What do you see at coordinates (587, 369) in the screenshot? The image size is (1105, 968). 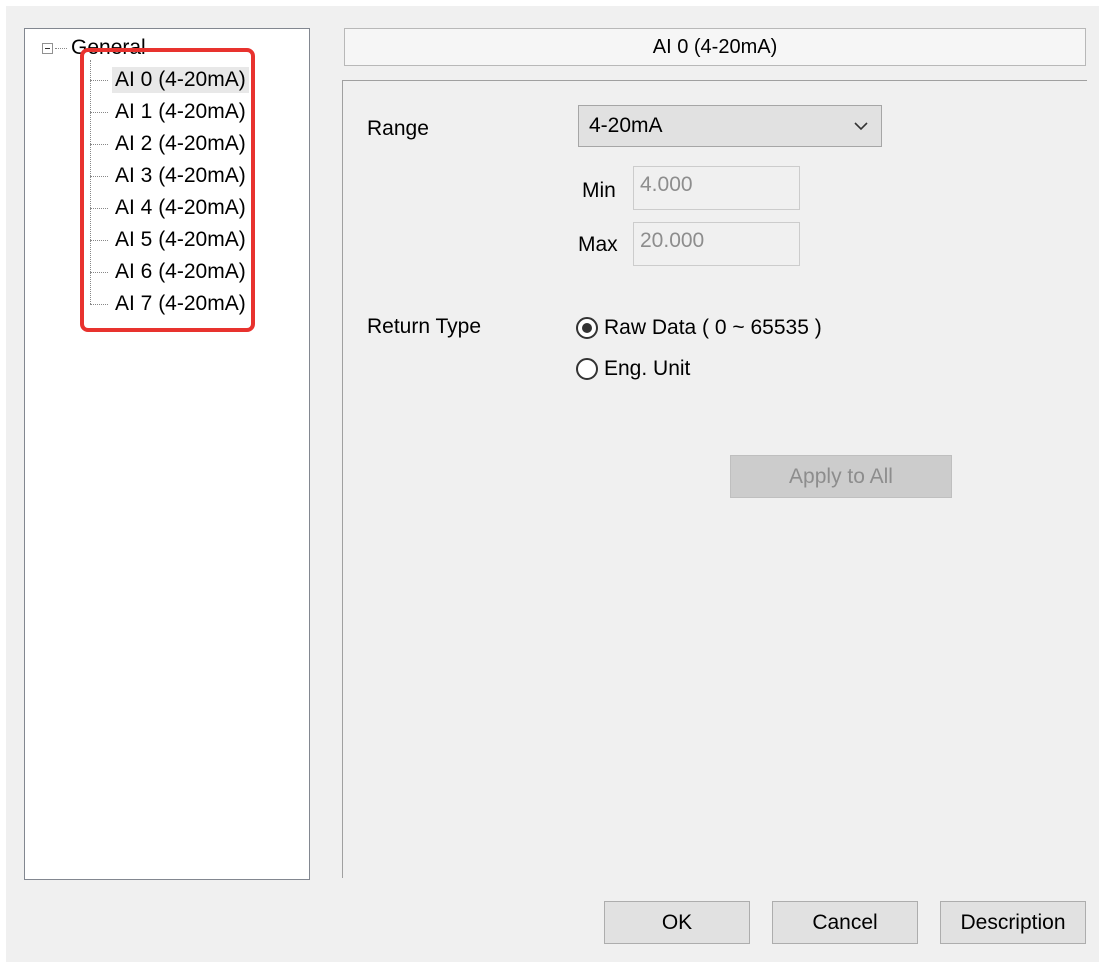 I see `radio-unchecked-icon` at bounding box center [587, 369].